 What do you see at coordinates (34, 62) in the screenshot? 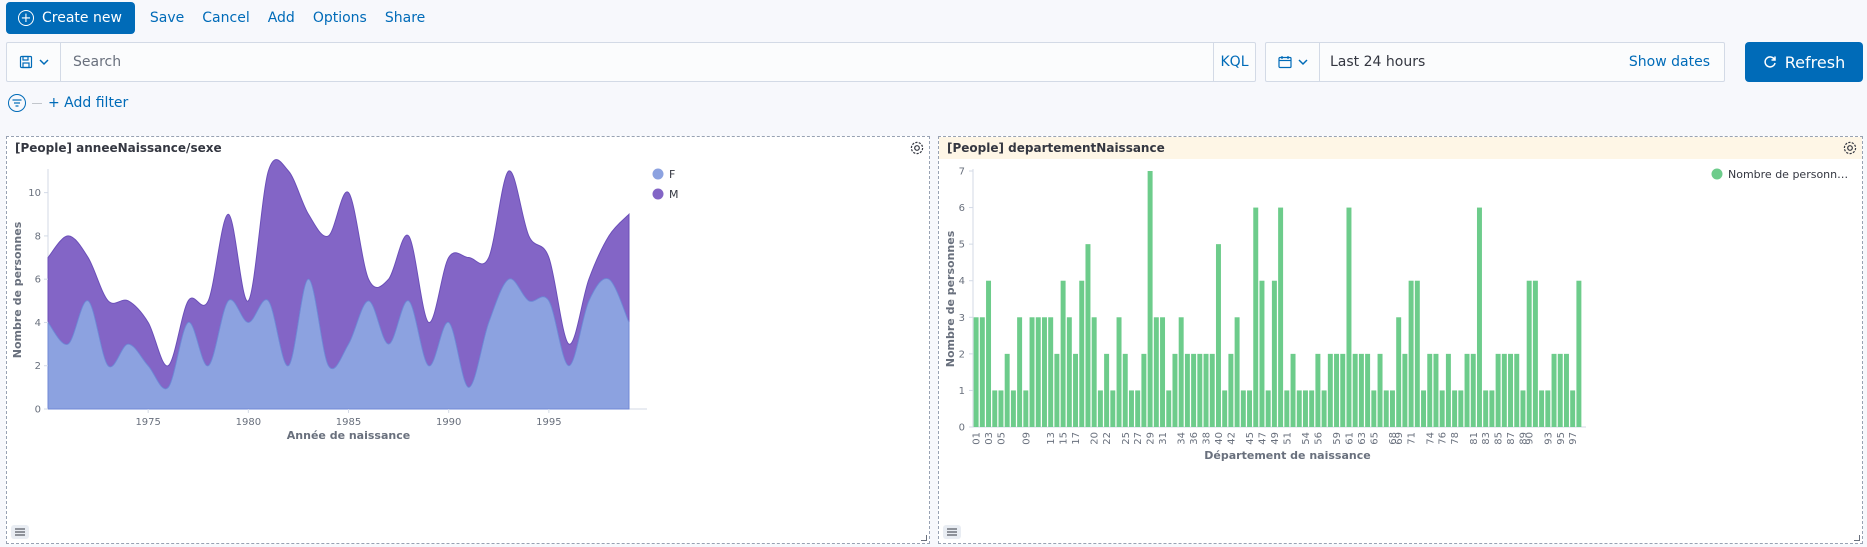
I see `saved-query-button` at bounding box center [34, 62].